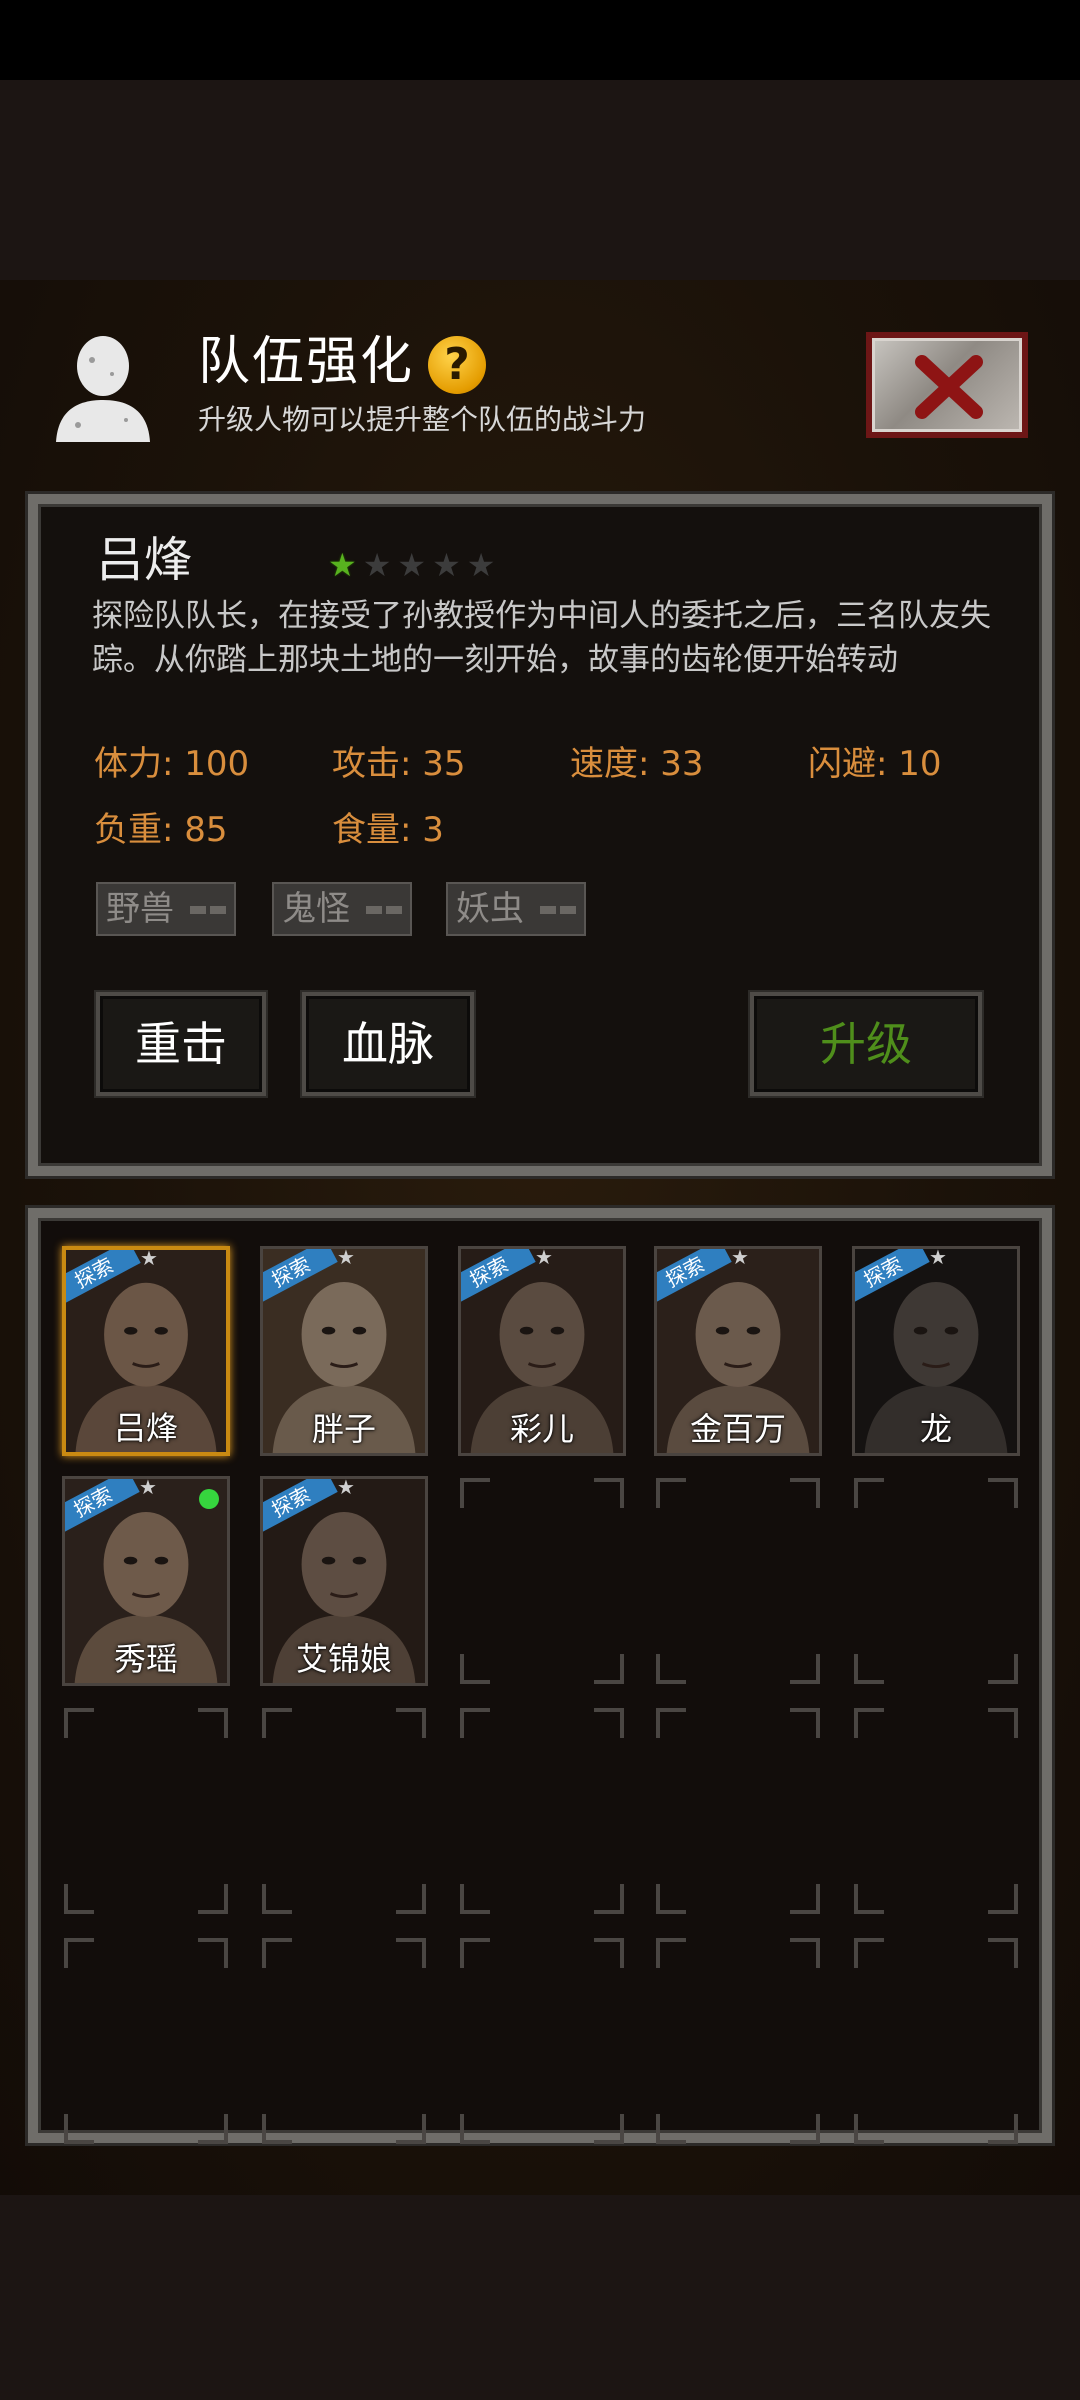 The width and height of the screenshot is (1080, 2400). Describe the element at coordinates (344, 1581) in the screenshot. I see `roster-card: 探索 ★ 艾锦娘` at that location.